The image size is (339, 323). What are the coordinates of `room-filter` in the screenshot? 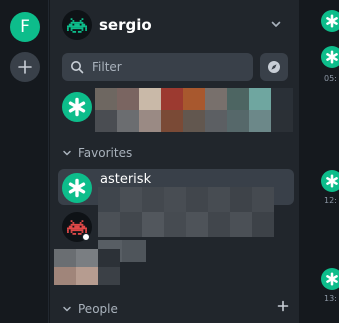 It's located at (157, 67).